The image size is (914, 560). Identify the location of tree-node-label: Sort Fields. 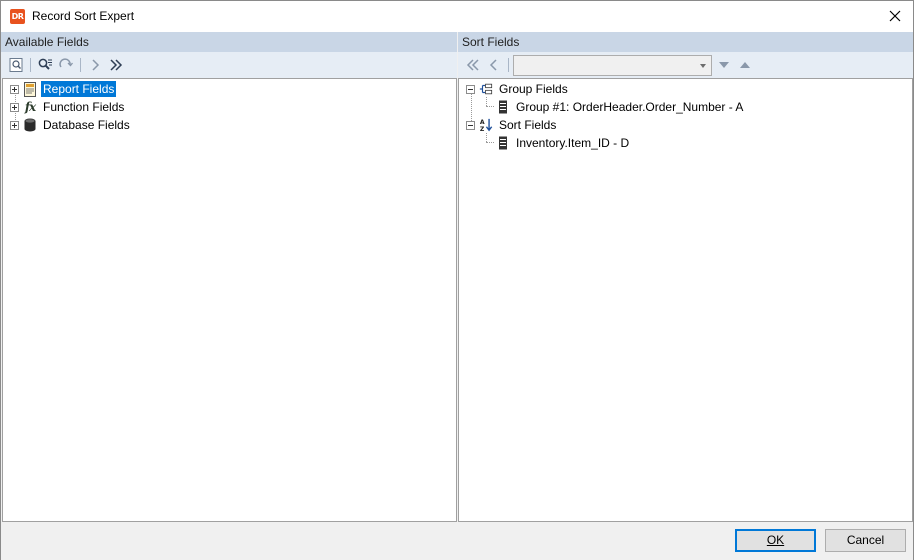
(528, 125).